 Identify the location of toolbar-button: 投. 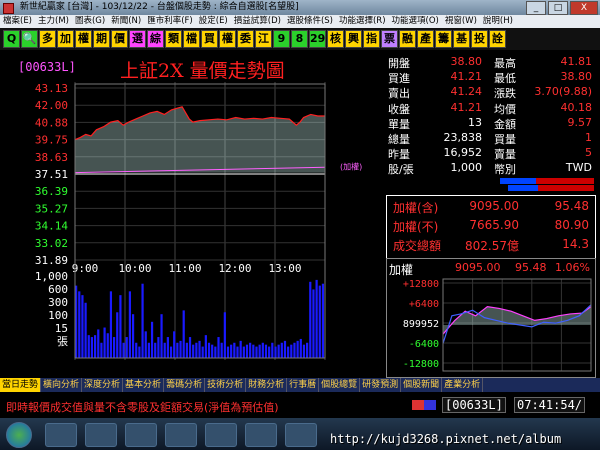
(479, 39).